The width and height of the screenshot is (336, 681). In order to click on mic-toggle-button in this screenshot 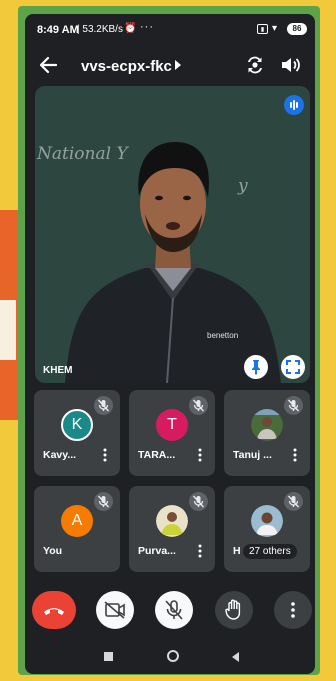, I will do `click(174, 610)`.